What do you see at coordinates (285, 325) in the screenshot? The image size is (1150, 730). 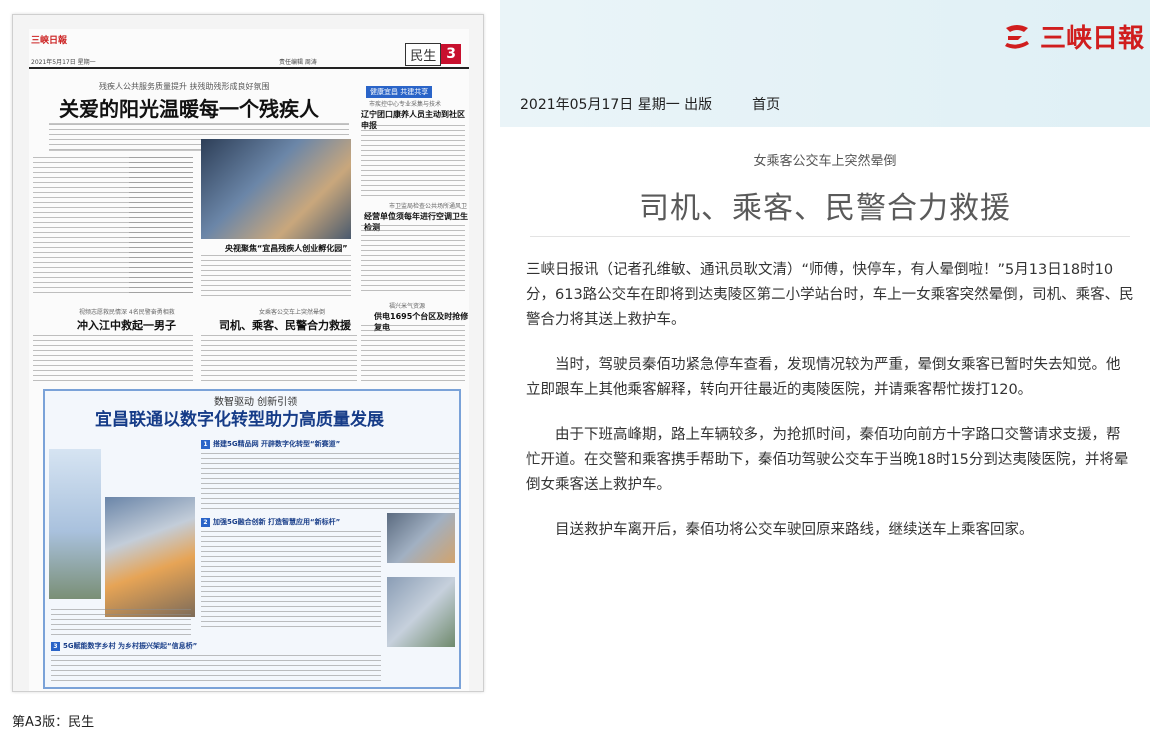 I see `story2-headline: 司机、乘客、民警合力救援` at bounding box center [285, 325].